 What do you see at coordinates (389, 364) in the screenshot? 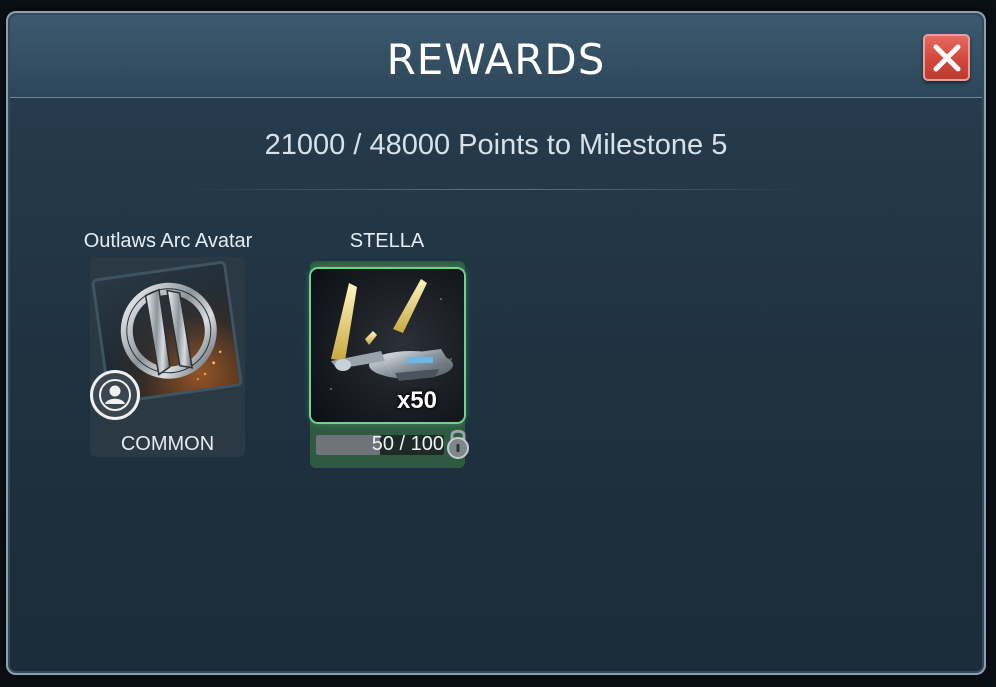
I see `reward-card-ship: x50 50 / 100` at bounding box center [389, 364].